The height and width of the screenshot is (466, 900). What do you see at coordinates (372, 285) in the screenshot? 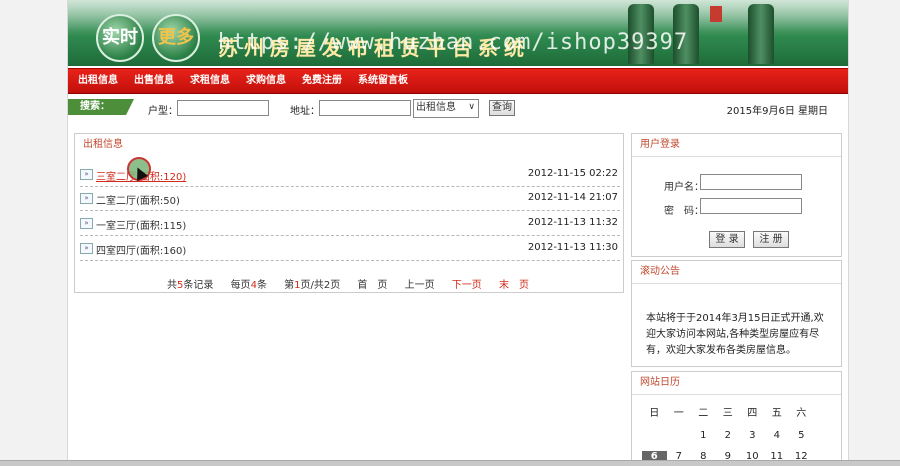
I see `first-page-link: 首 页` at bounding box center [372, 285].